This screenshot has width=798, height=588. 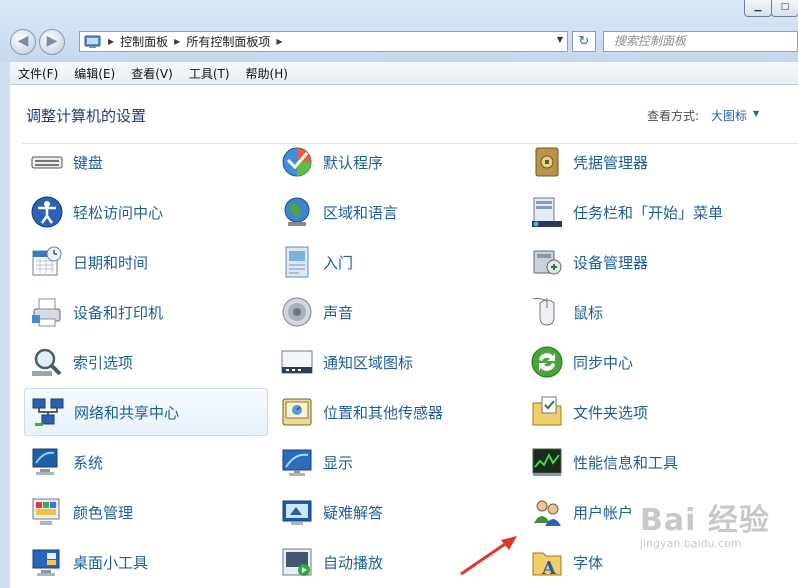 What do you see at coordinates (646, 462) in the screenshot?
I see `control-panel-item: 性能信息和工具` at bounding box center [646, 462].